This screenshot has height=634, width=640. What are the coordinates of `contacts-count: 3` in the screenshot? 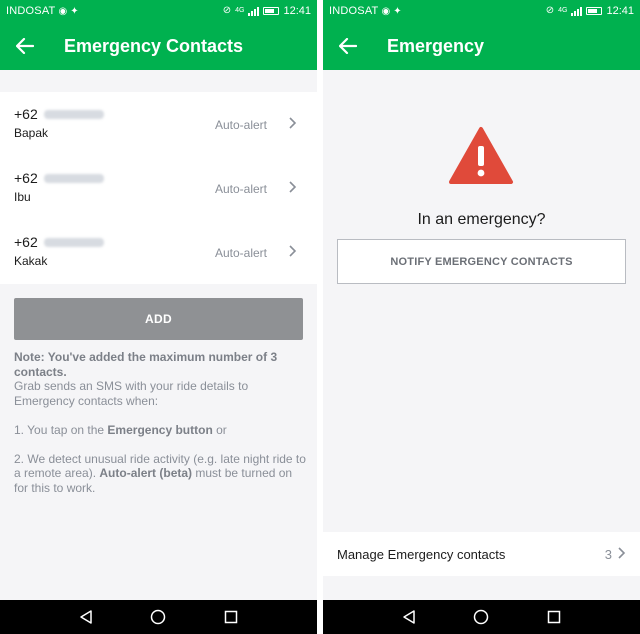 It's located at (608, 554).